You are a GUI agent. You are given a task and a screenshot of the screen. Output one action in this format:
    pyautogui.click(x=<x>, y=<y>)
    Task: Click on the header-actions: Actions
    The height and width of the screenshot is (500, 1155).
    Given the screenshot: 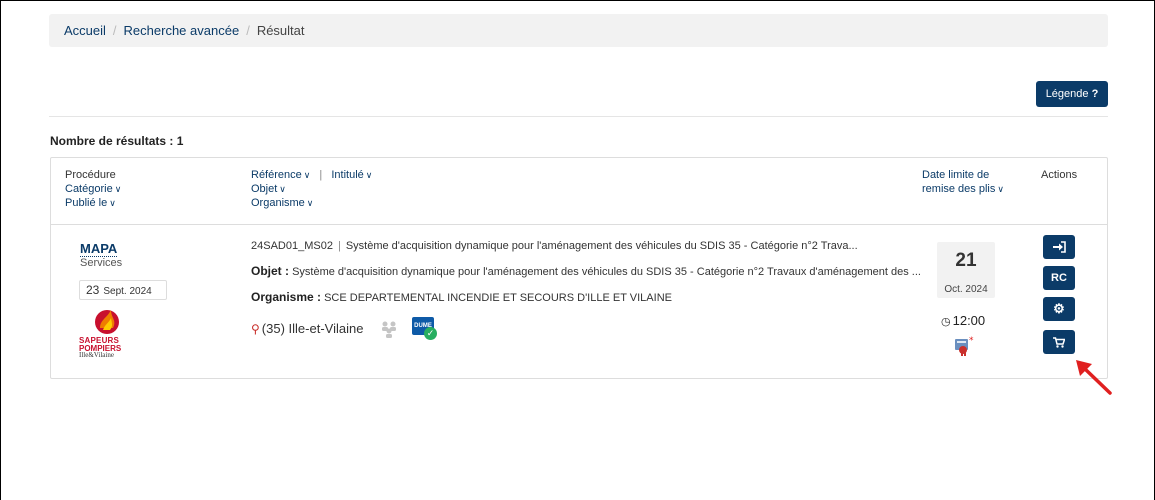 What is the action you would take?
    pyautogui.click(x=1059, y=175)
    